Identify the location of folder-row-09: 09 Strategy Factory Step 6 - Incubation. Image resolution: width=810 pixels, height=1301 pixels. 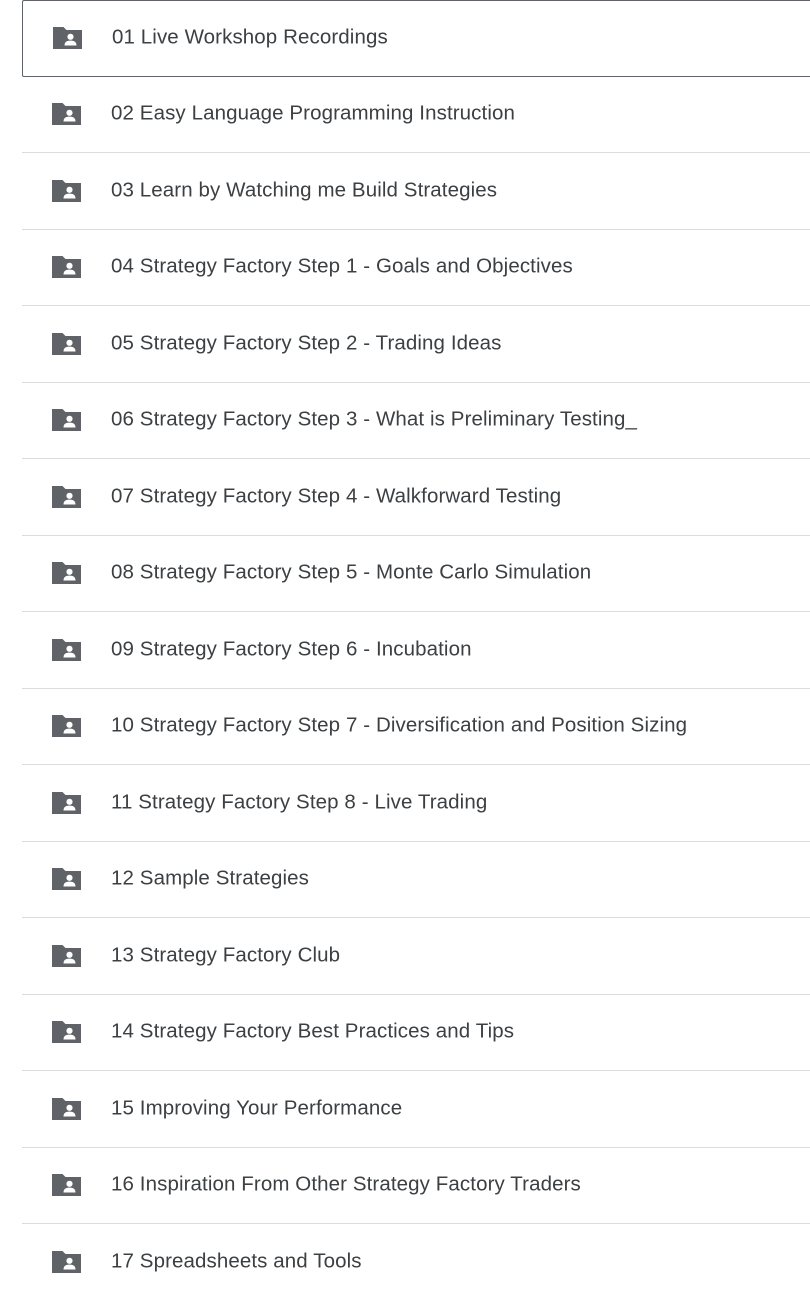
(416, 650).